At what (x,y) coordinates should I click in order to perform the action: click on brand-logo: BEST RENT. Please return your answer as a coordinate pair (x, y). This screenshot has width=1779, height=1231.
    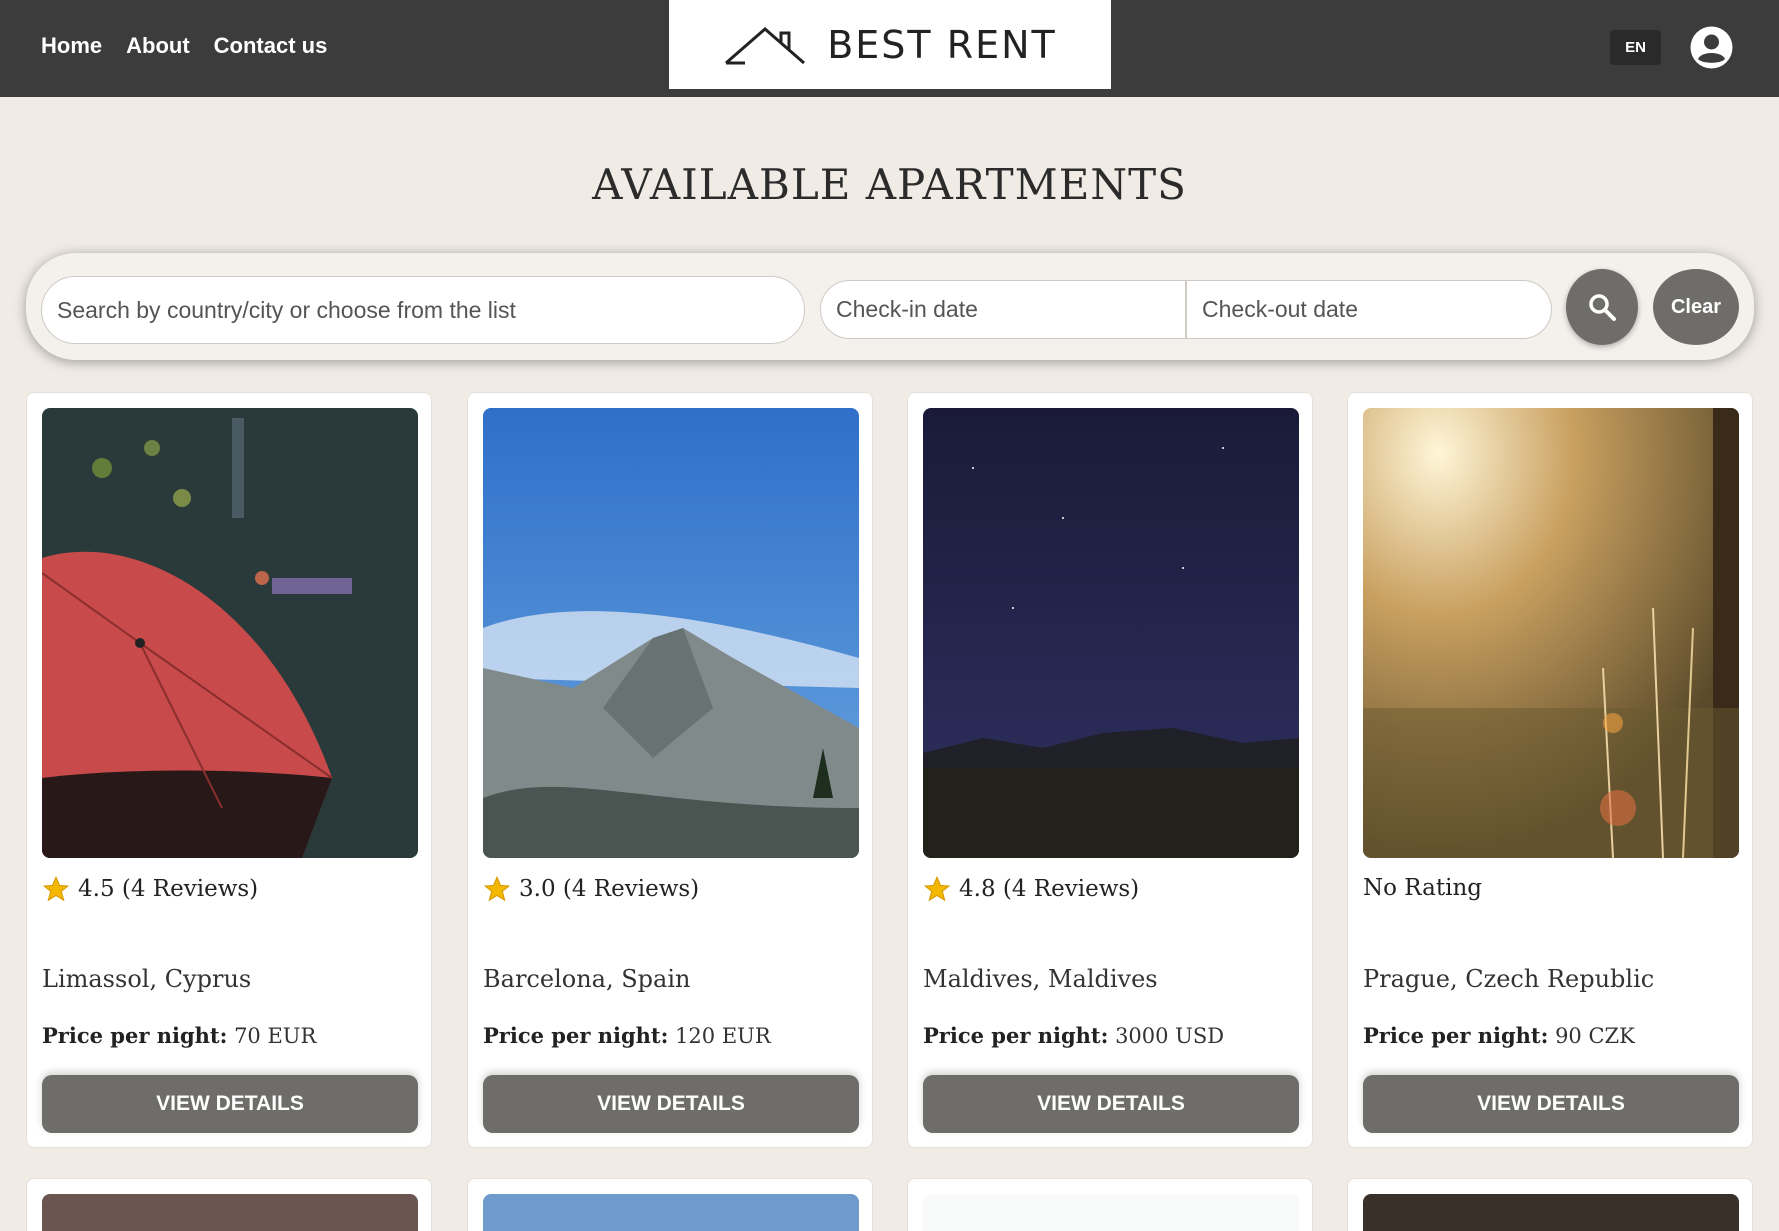
    Looking at the image, I should click on (890, 44).